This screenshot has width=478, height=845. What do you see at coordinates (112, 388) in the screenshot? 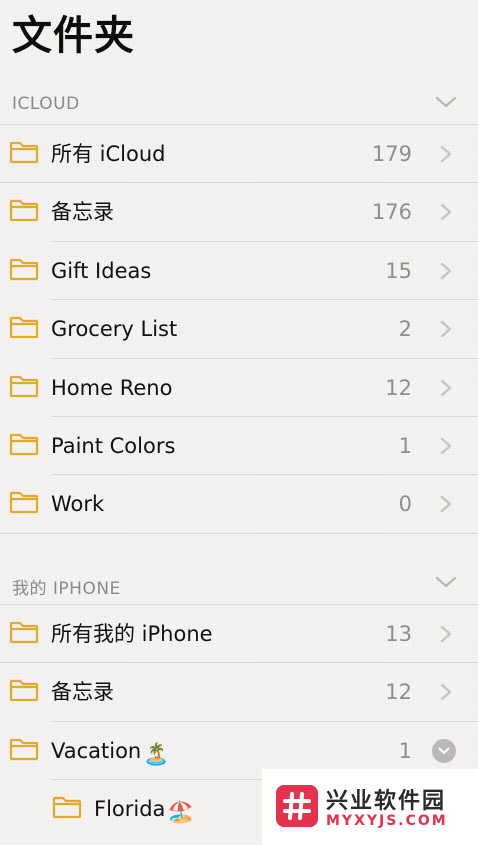
I see `folder-name: Home Reno` at bounding box center [112, 388].